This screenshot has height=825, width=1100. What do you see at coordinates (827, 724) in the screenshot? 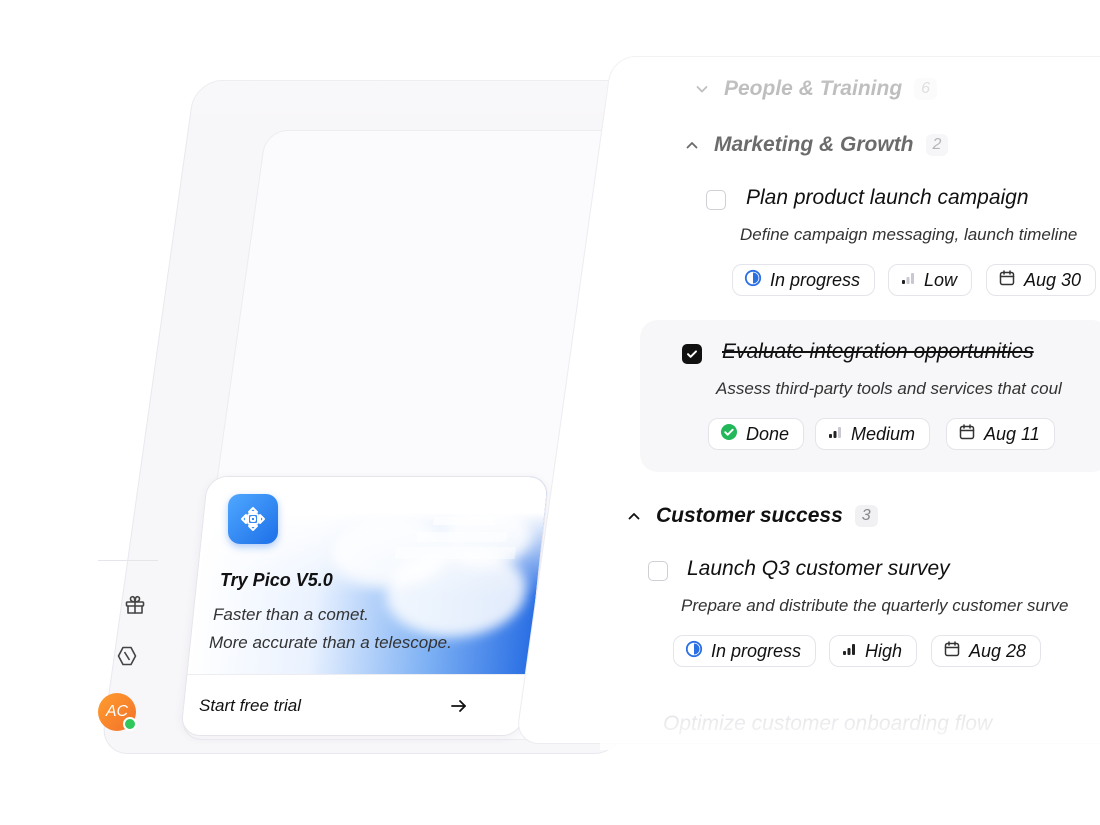
I see `task-title: Optimize customer onboarding flow` at bounding box center [827, 724].